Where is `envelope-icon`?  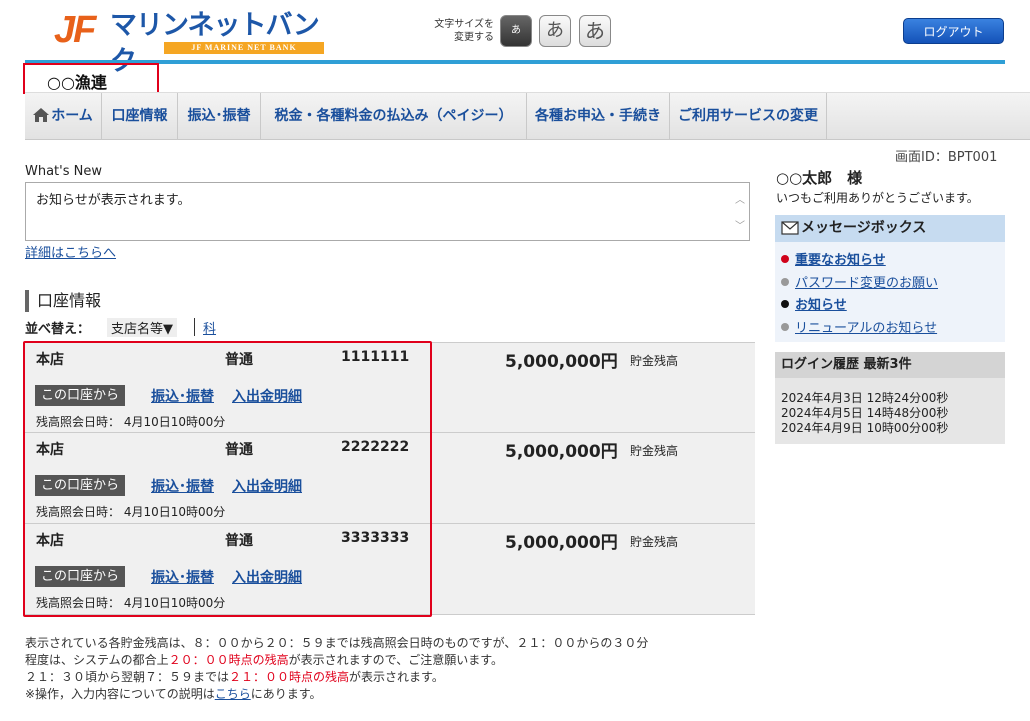
envelope-icon is located at coordinates (790, 228).